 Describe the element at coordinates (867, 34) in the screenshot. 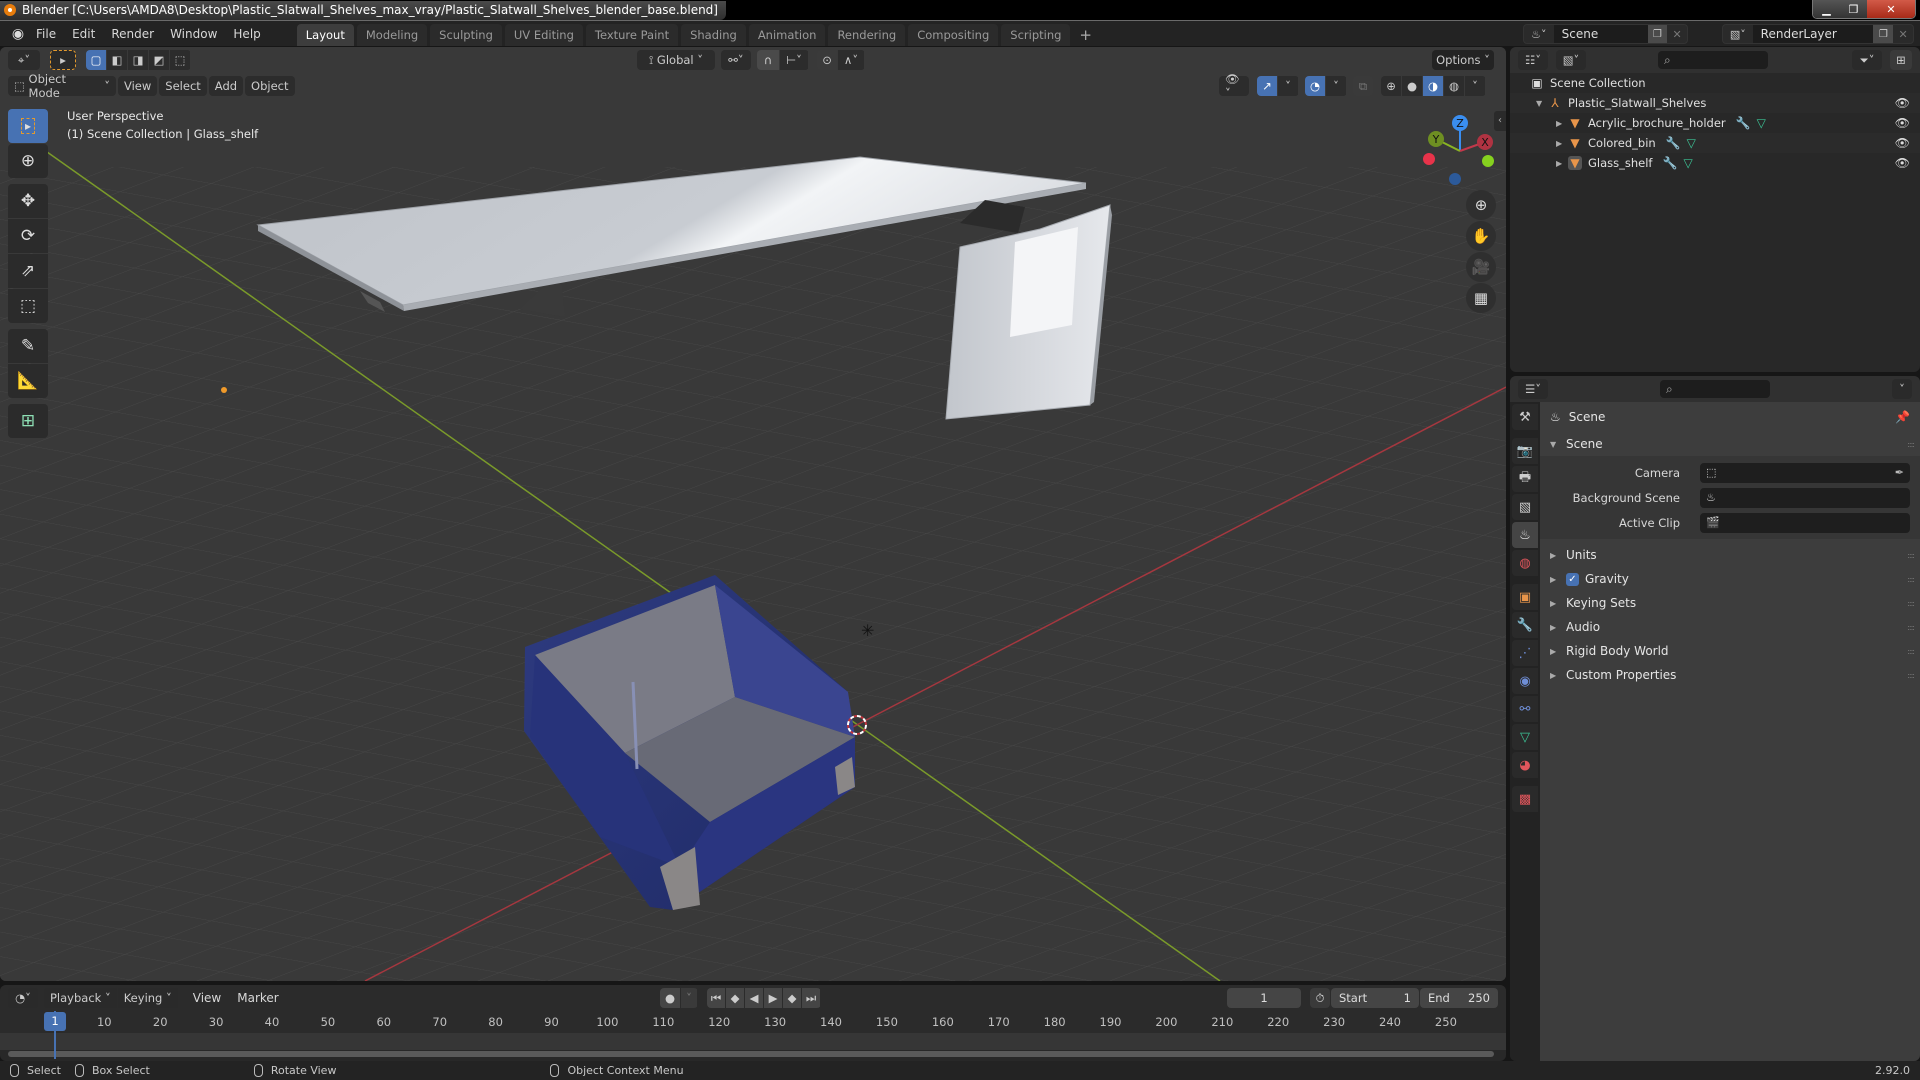

I see `tab-rendering: Rendering` at that location.